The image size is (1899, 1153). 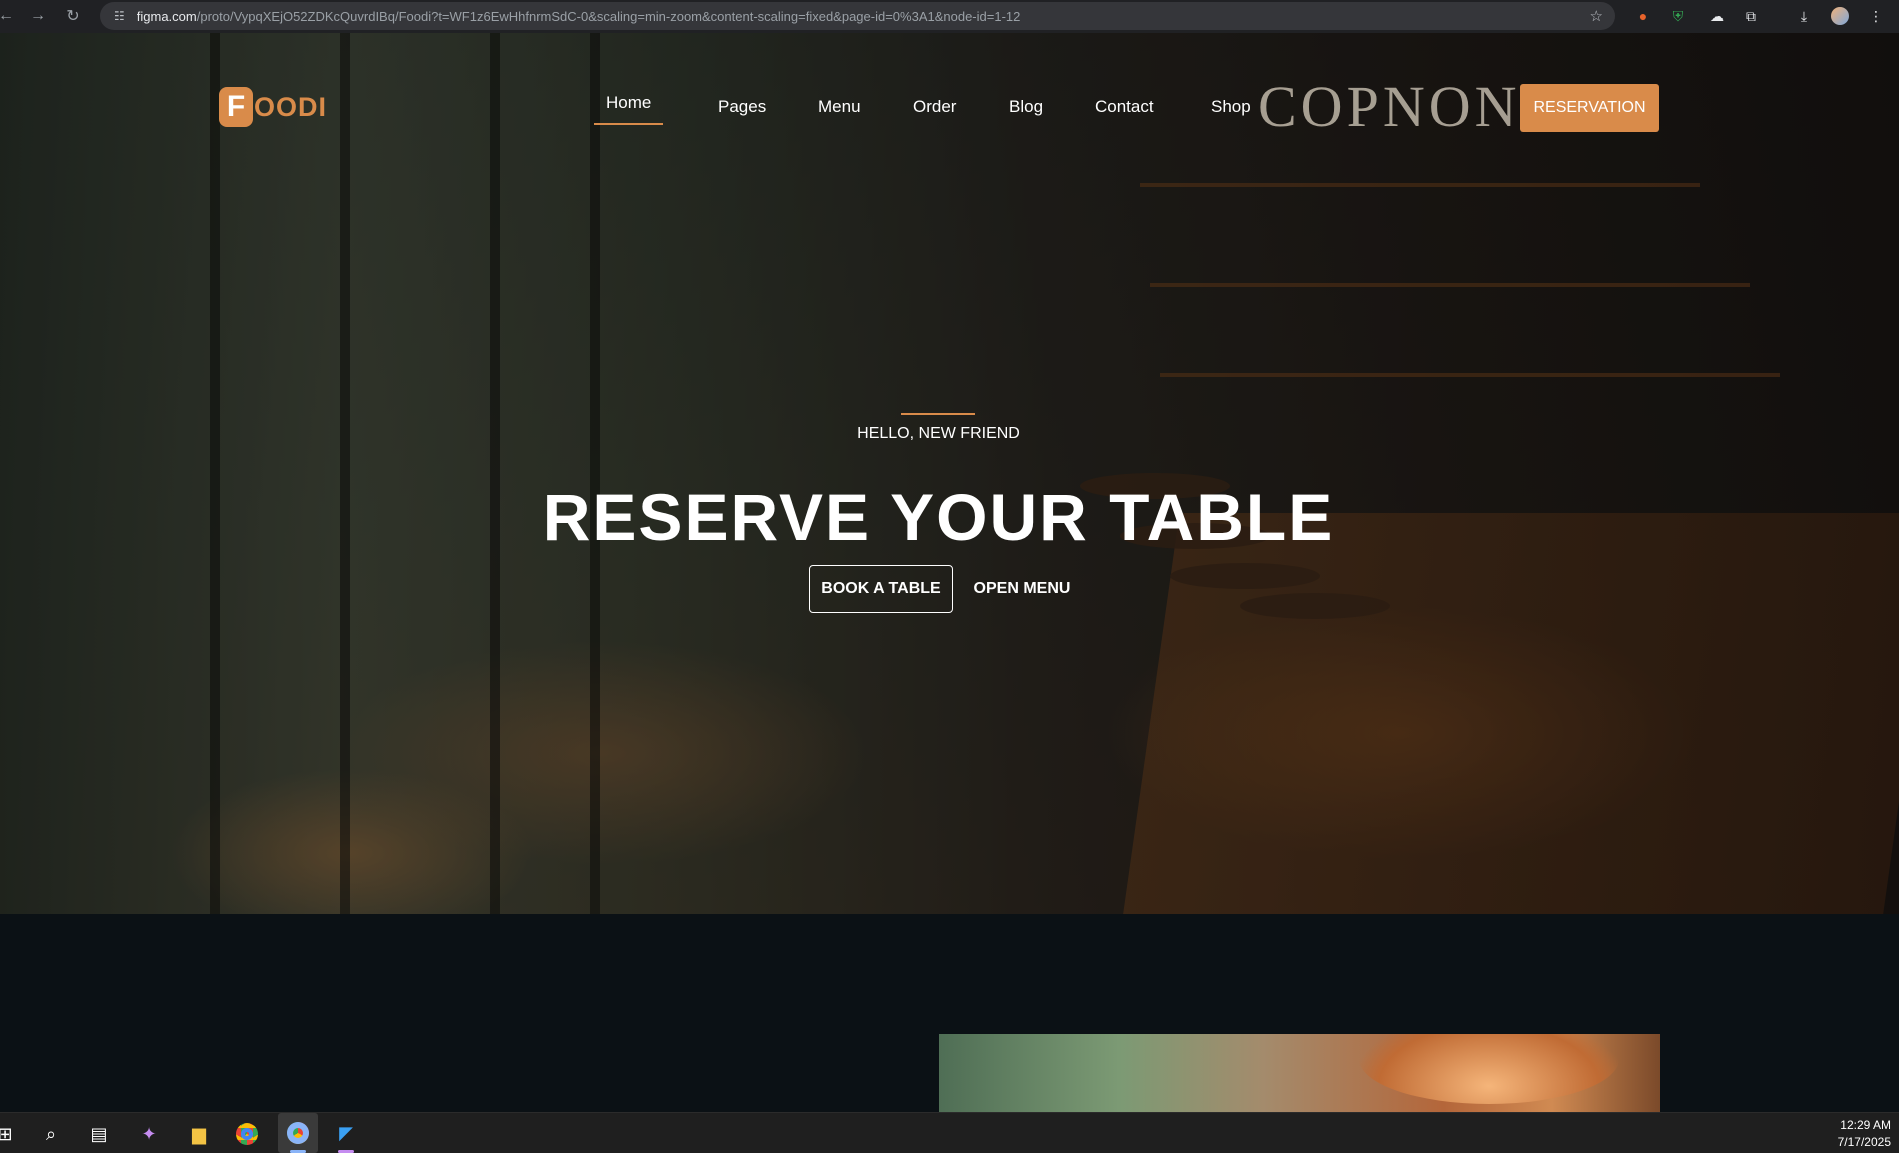 What do you see at coordinates (1389, 106) in the screenshot?
I see `shop-sign: COPNON` at bounding box center [1389, 106].